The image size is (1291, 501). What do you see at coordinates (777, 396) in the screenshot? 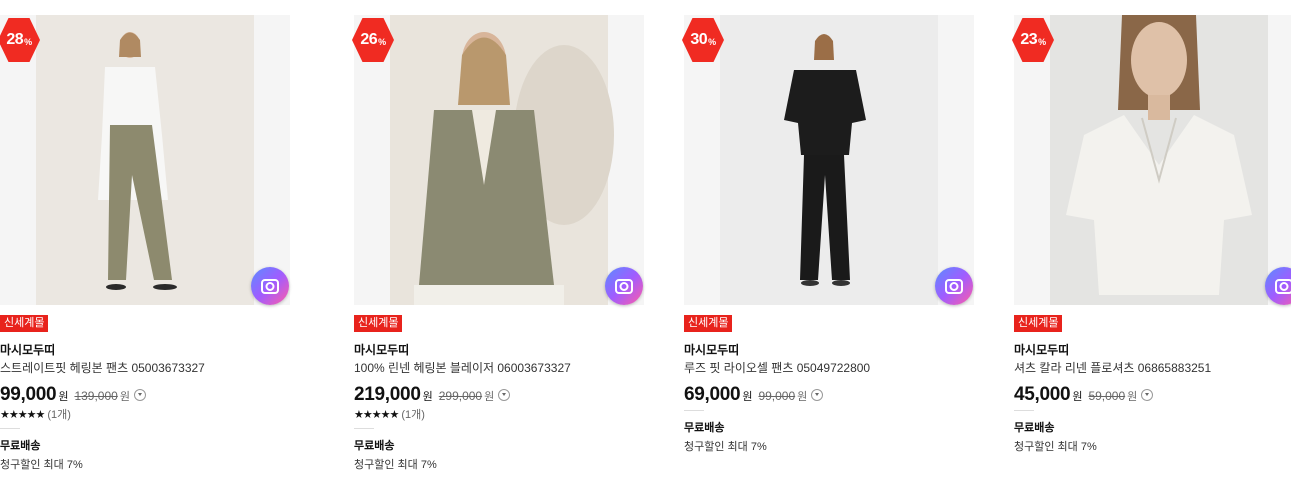
I see `original-price: 99,000` at bounding box center [777, 396].